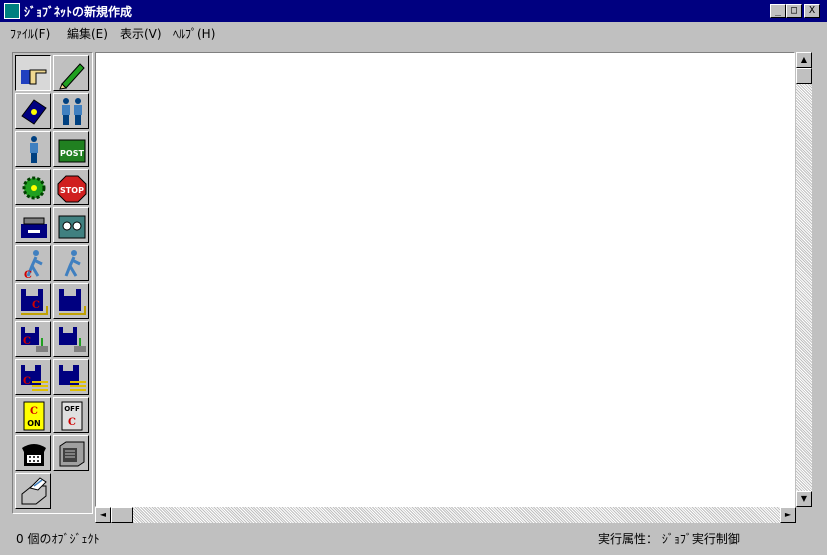 Image resolution: width=827 pixels, height=555 pixels. I want to click on telephone-icon, so click(34, 455).